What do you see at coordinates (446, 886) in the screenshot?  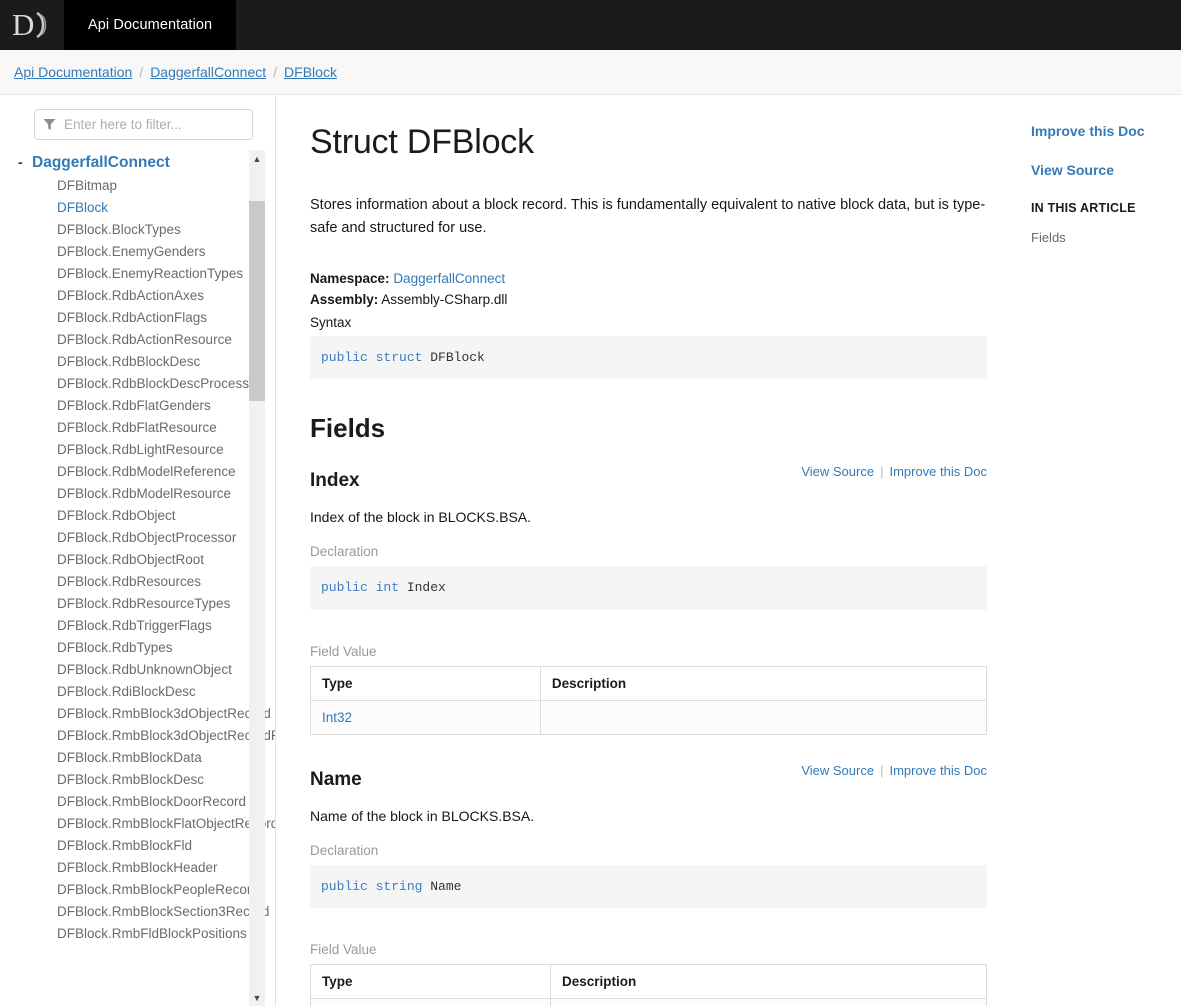 I see `declaration-name: Name` at bounding box center [446, 886].